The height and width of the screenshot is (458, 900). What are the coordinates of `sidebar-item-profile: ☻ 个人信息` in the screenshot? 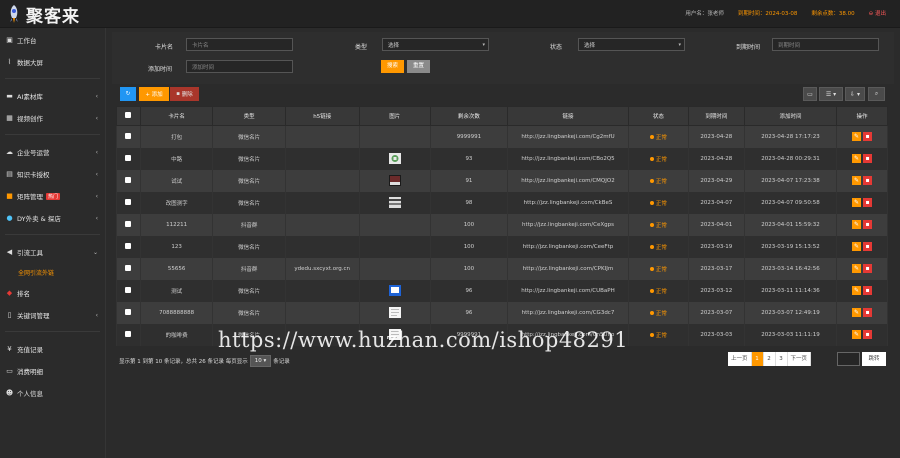 It's located at (53, 393).